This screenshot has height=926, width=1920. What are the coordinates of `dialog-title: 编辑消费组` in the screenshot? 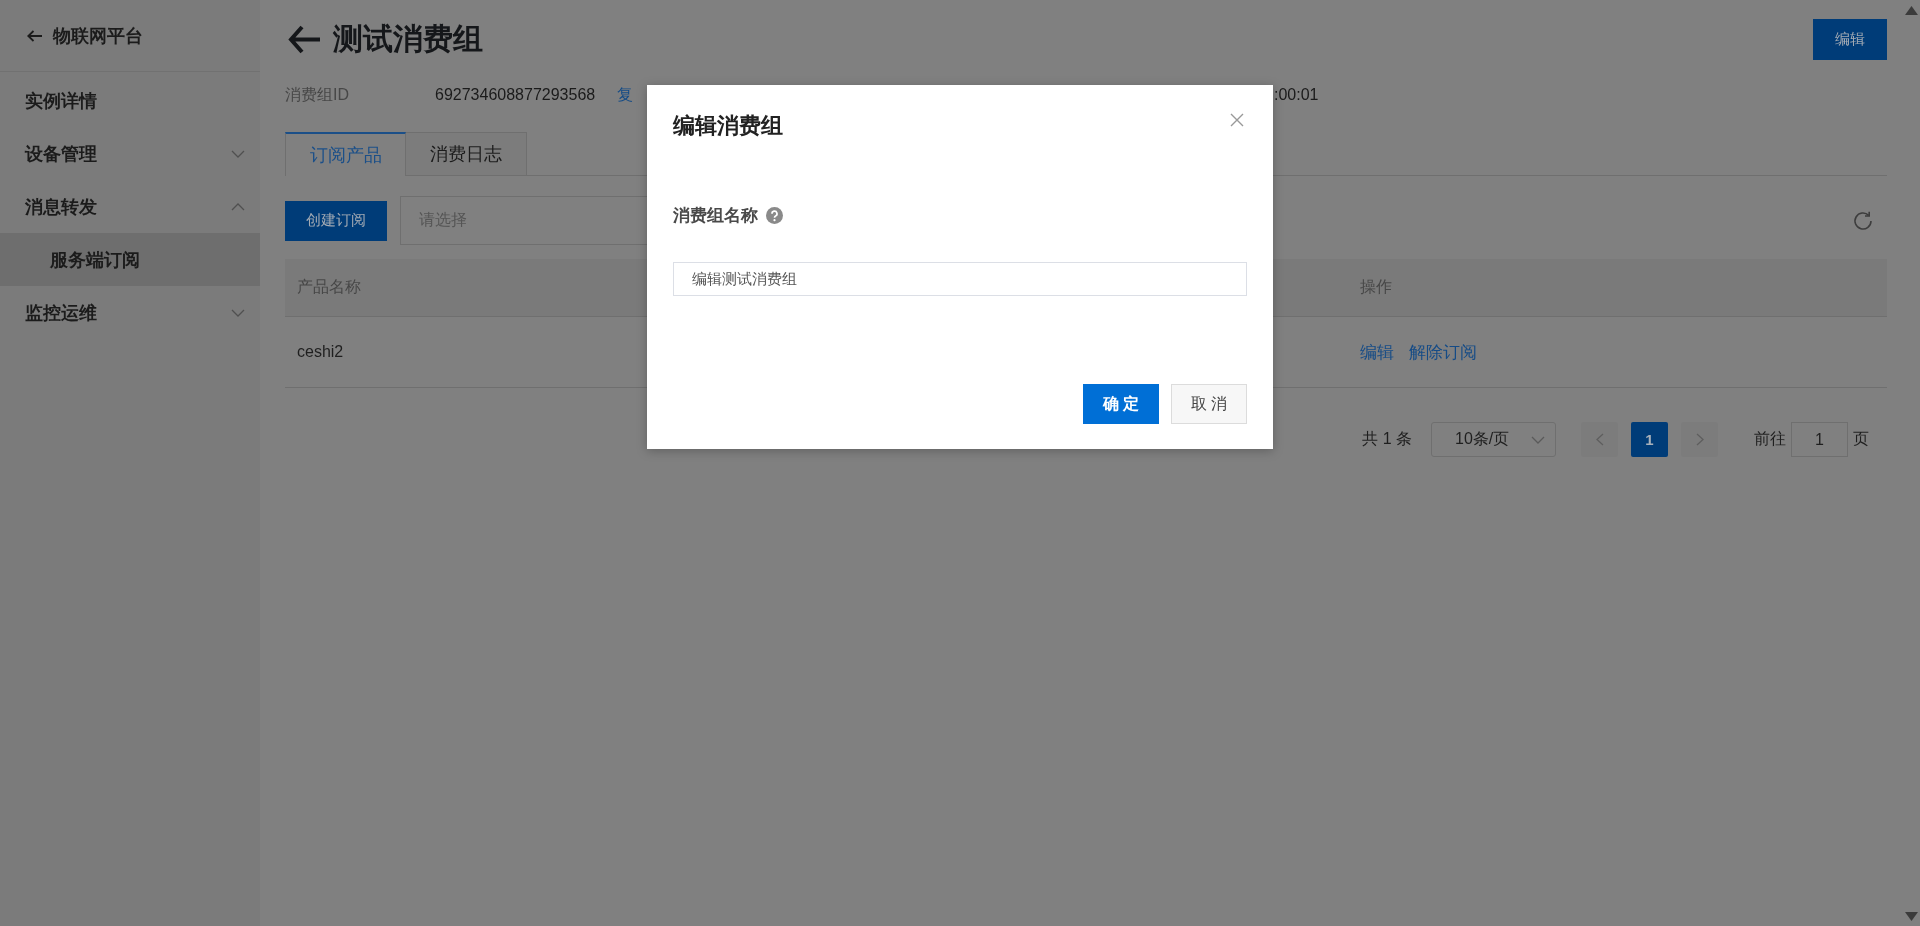 It's located at (728, 126).